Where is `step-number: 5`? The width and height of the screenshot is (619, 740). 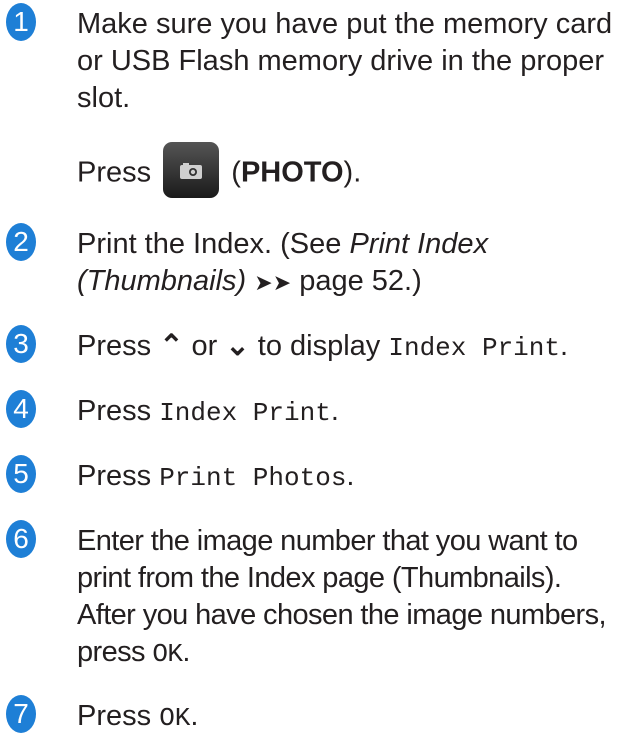 step-number: 5 is located at coordinates (21, 474).